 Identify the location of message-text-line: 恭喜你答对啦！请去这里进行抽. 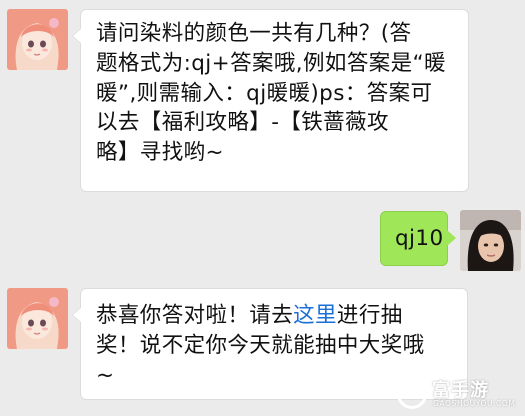
(276, 316).